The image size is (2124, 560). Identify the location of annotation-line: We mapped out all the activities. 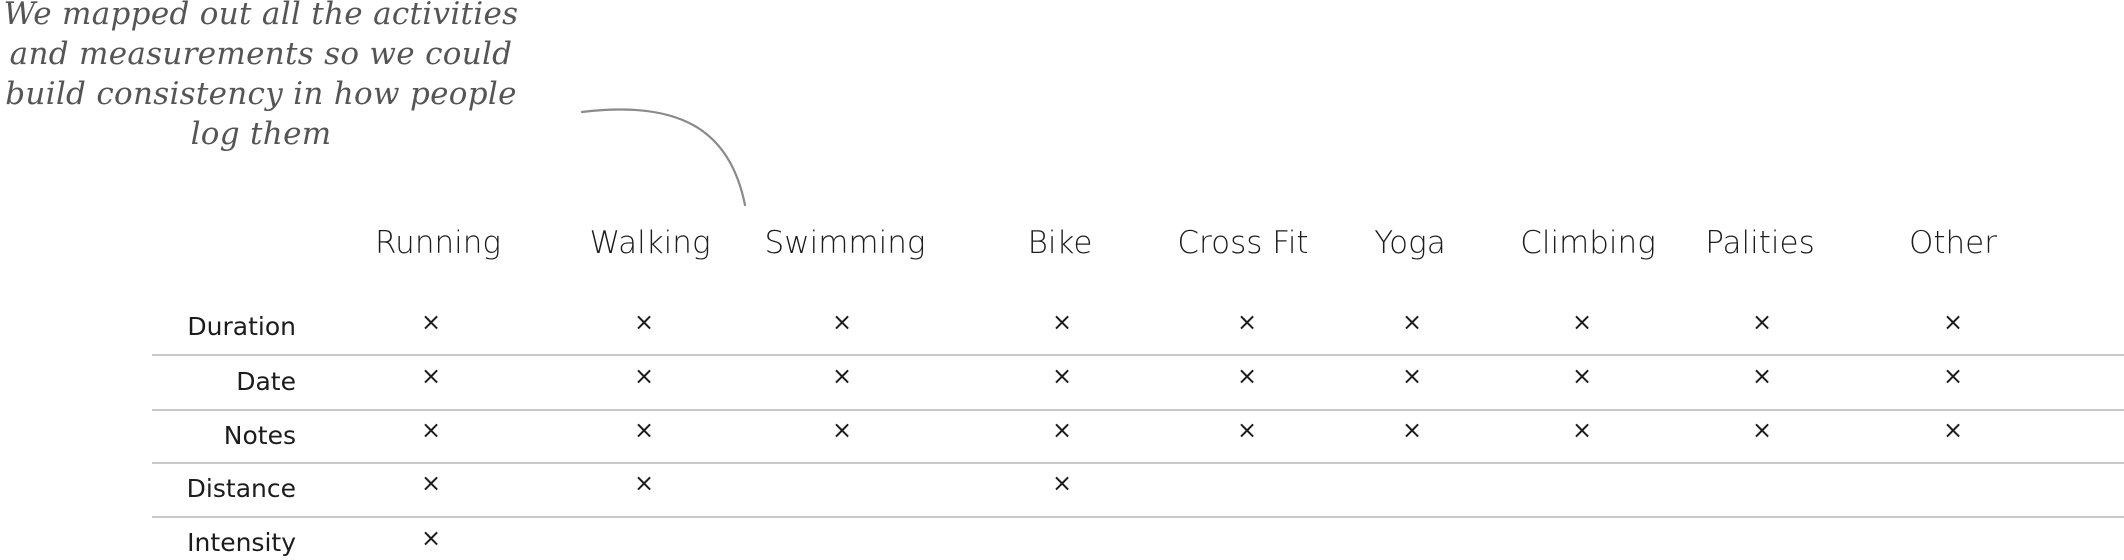
(261, 16).